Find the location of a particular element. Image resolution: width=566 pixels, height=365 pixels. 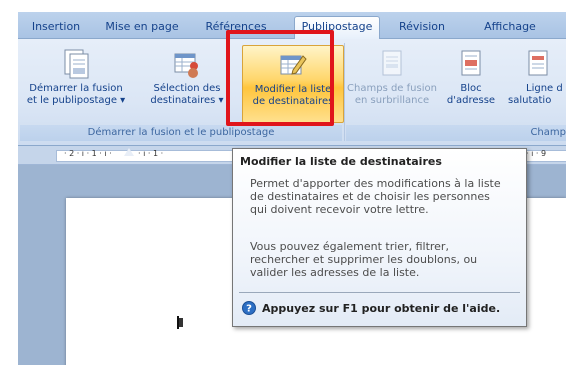

group-label-start-merge: Démarrer la fusion et le publipostage is located at coordinates (181, 133).